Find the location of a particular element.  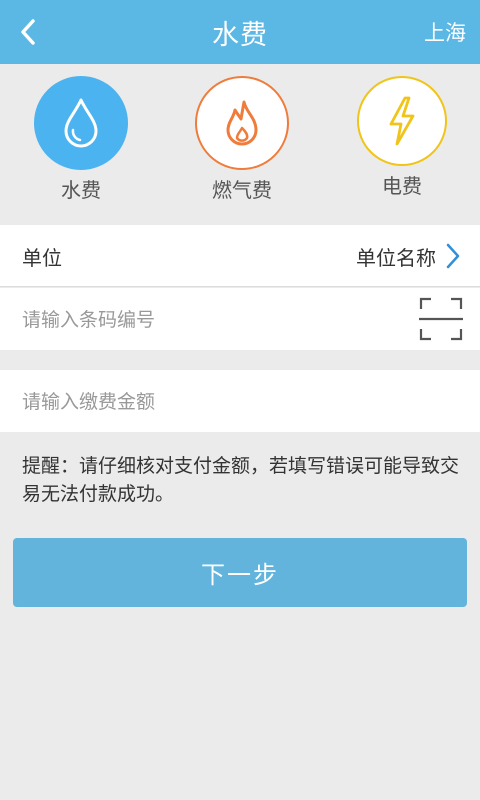

flame-icon is located at coordinates (242, 123).